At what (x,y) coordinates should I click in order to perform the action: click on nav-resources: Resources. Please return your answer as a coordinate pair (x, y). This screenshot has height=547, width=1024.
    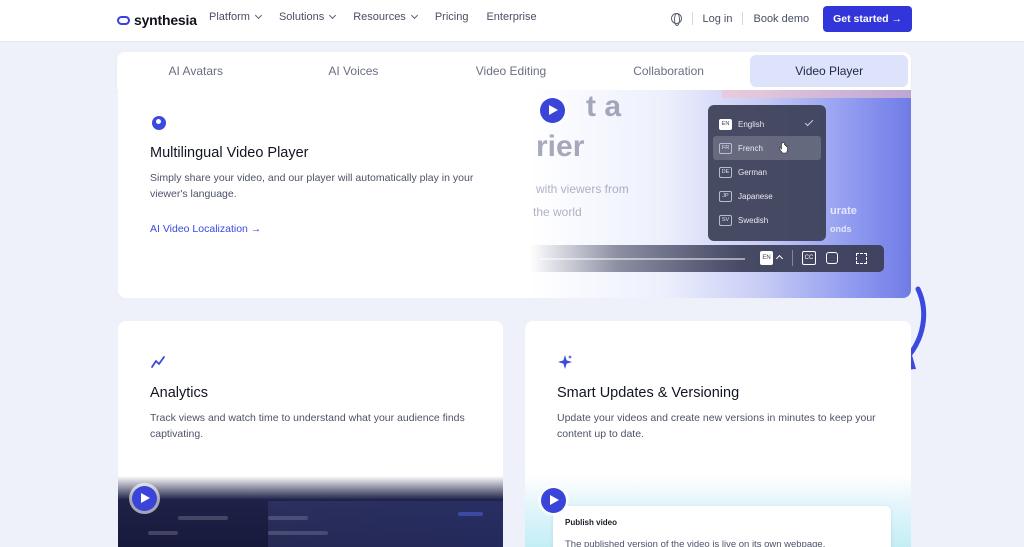
    Looking at the image, I should click on (385, 17).